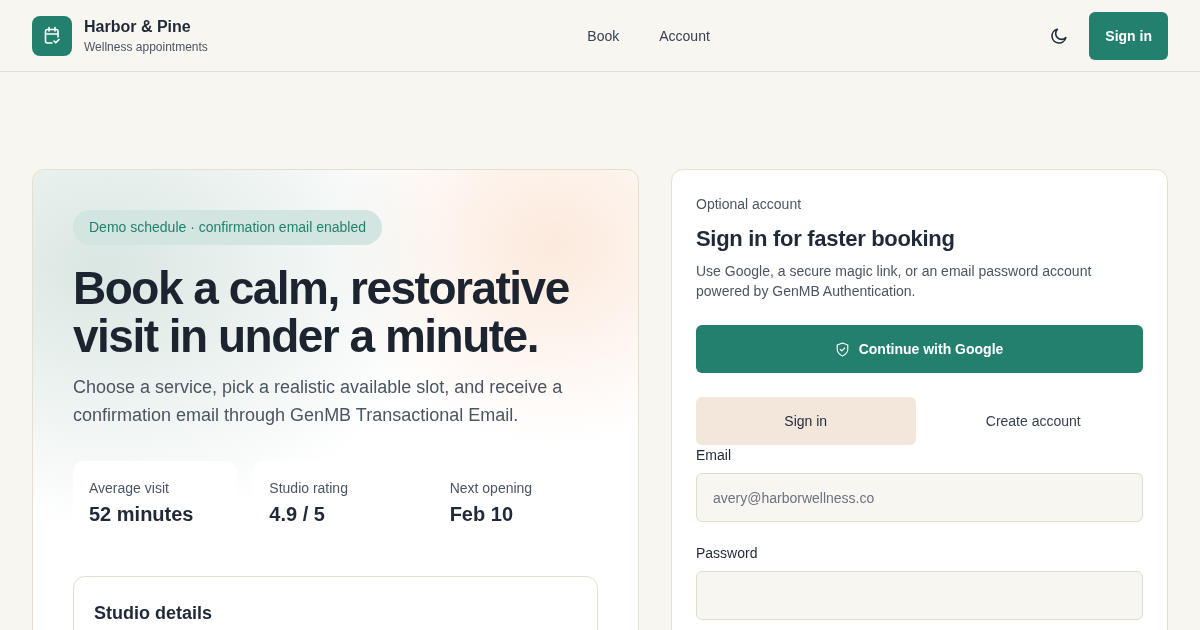 The width and height of the screenshot is (1200, 630). What do you see at coordinates (138, 26) in the screenshot?
I see `brand-name: Harbor & Pine` at bounding box center [138, 26].